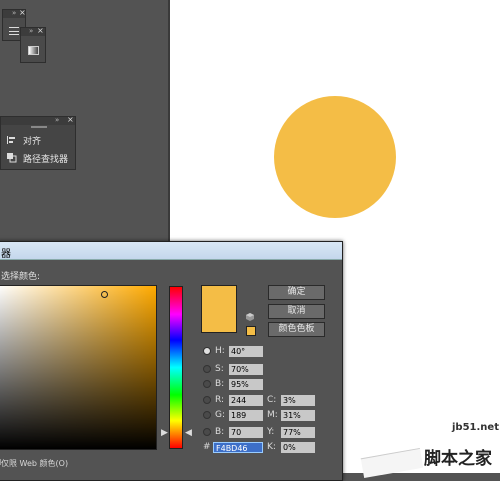 The height and width of the screenshot is (481, 500). What do you see at coordinates (246, 351) in the screenshot?
I see `hue-input: 40°` at bounding box center [246, 351].